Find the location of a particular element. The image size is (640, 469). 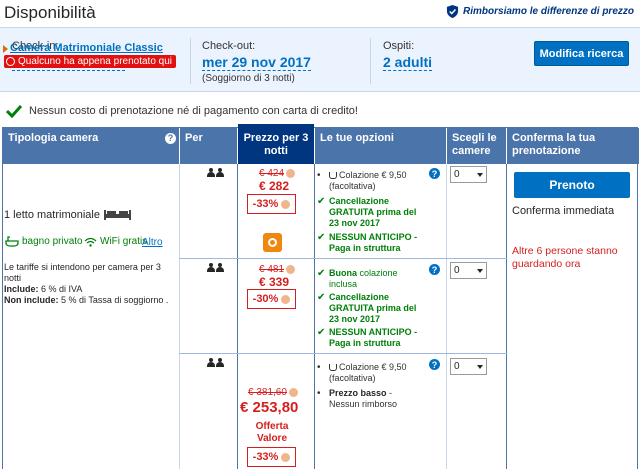

stay-length: (Soggiorno di 3 notti) is located at coordinates (248, 78).